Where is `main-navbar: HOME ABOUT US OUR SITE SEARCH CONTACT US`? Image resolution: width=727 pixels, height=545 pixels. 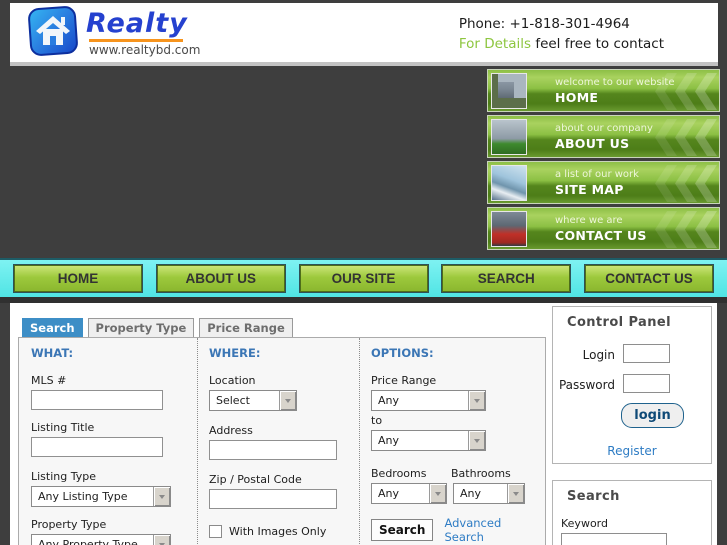 main-navbar: HOME ABOUT US OUR SITE SEARCH CONTACT US is located at coordinates (363, 277).